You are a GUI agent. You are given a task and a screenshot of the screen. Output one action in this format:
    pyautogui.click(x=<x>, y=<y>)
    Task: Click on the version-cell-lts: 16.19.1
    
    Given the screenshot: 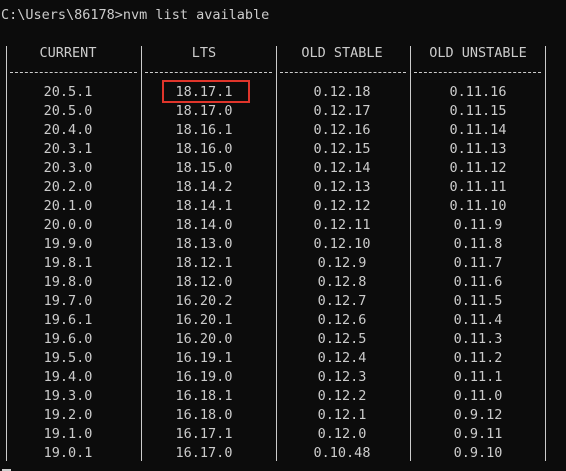 What is the action you would take?
    pyautogui.click(x=204, y=358)
    